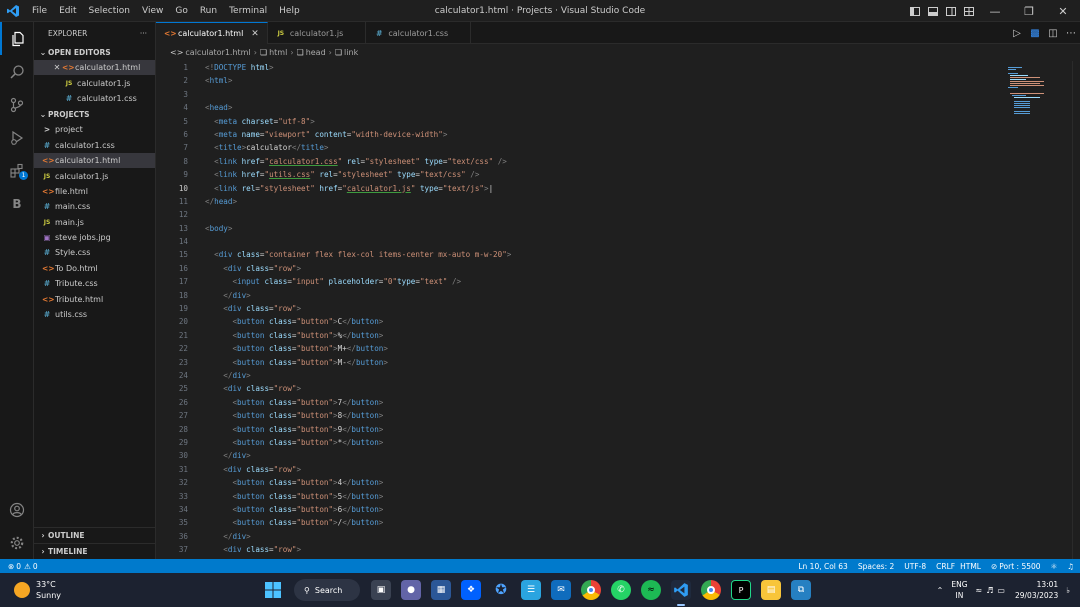 The width and height of the screenshot is (1080, 607). What do you see at coordinates (217, 52) in the screenshot?
I see `breadcrumb-file: calculator1.html` at bounding box center [217, 52].